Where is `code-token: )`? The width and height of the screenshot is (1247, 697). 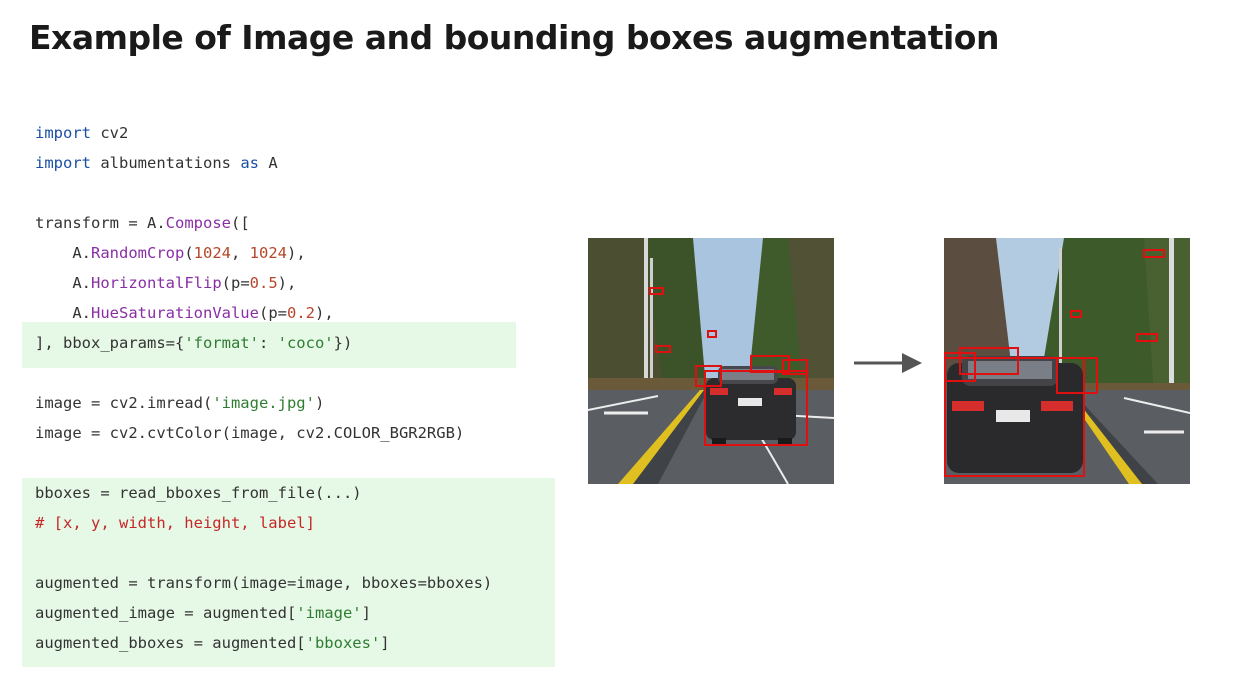
code-token: ) is located at coordinates (319, 403).